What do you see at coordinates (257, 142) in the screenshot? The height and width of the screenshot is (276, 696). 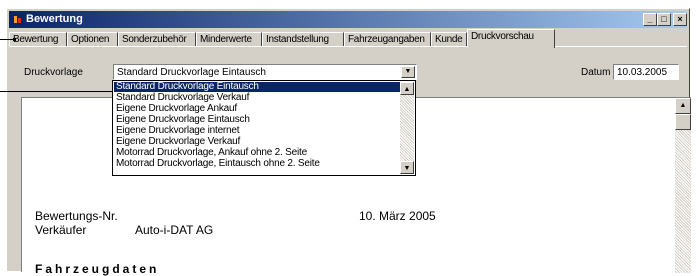 I see `dropdown-option: Eigene Druckvorlage Verkauf` at bounding box center [257, 142].